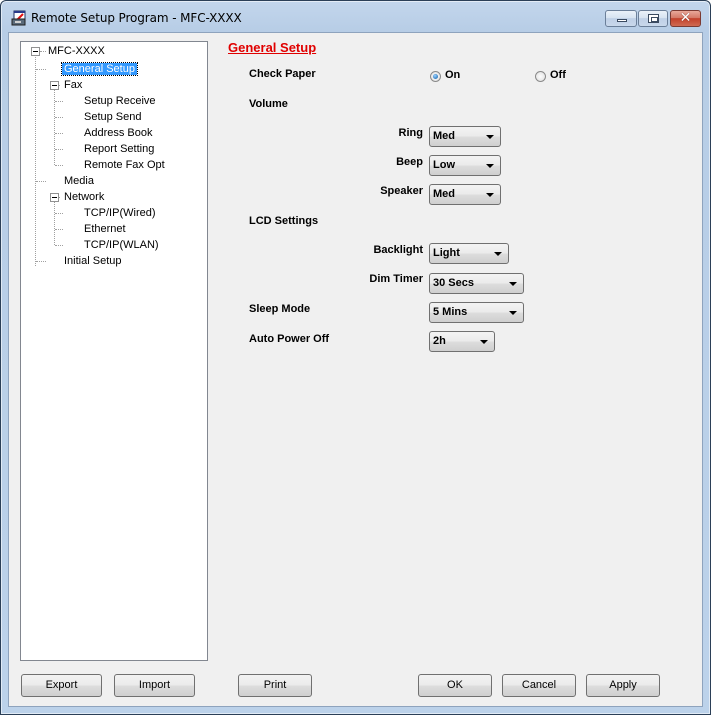 The width and height of the screenshot is (711, 715). Describe the element at coordinates (450, 312) in the screenshot. I see `sleep-mode-value: 5 Mins` at that location.